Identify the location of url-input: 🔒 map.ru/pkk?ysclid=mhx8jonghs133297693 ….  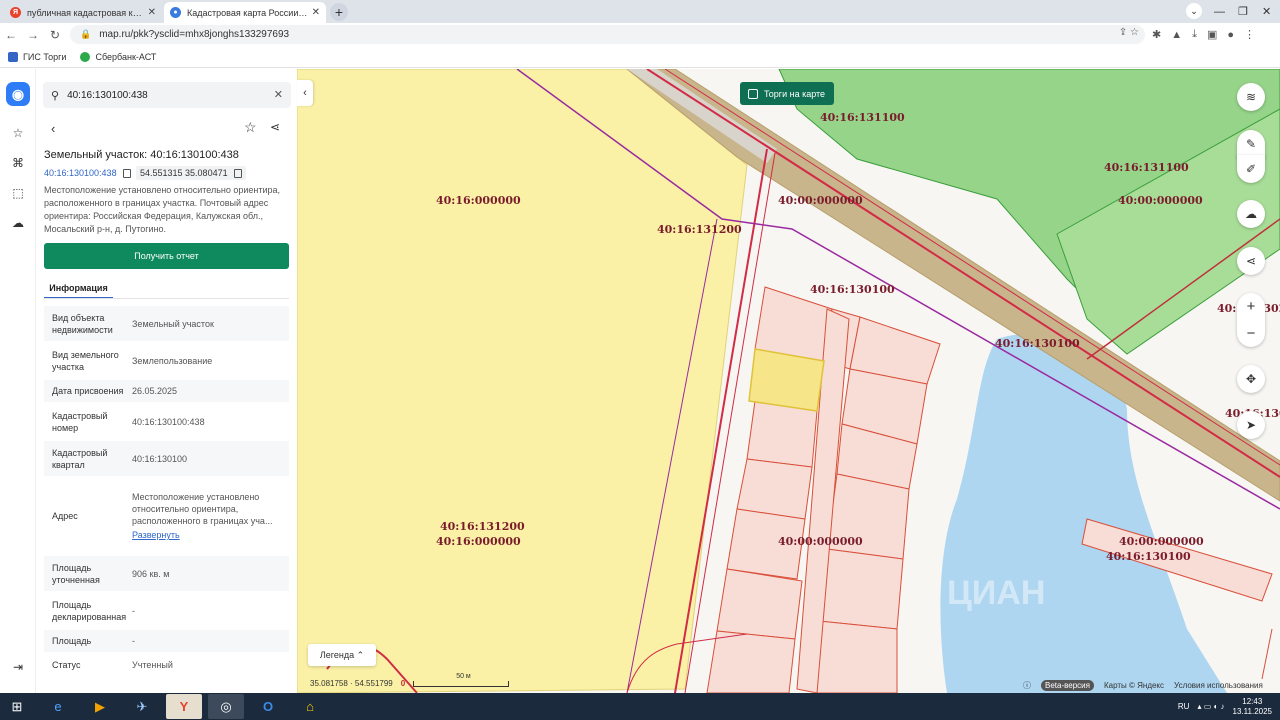
(607, 34).